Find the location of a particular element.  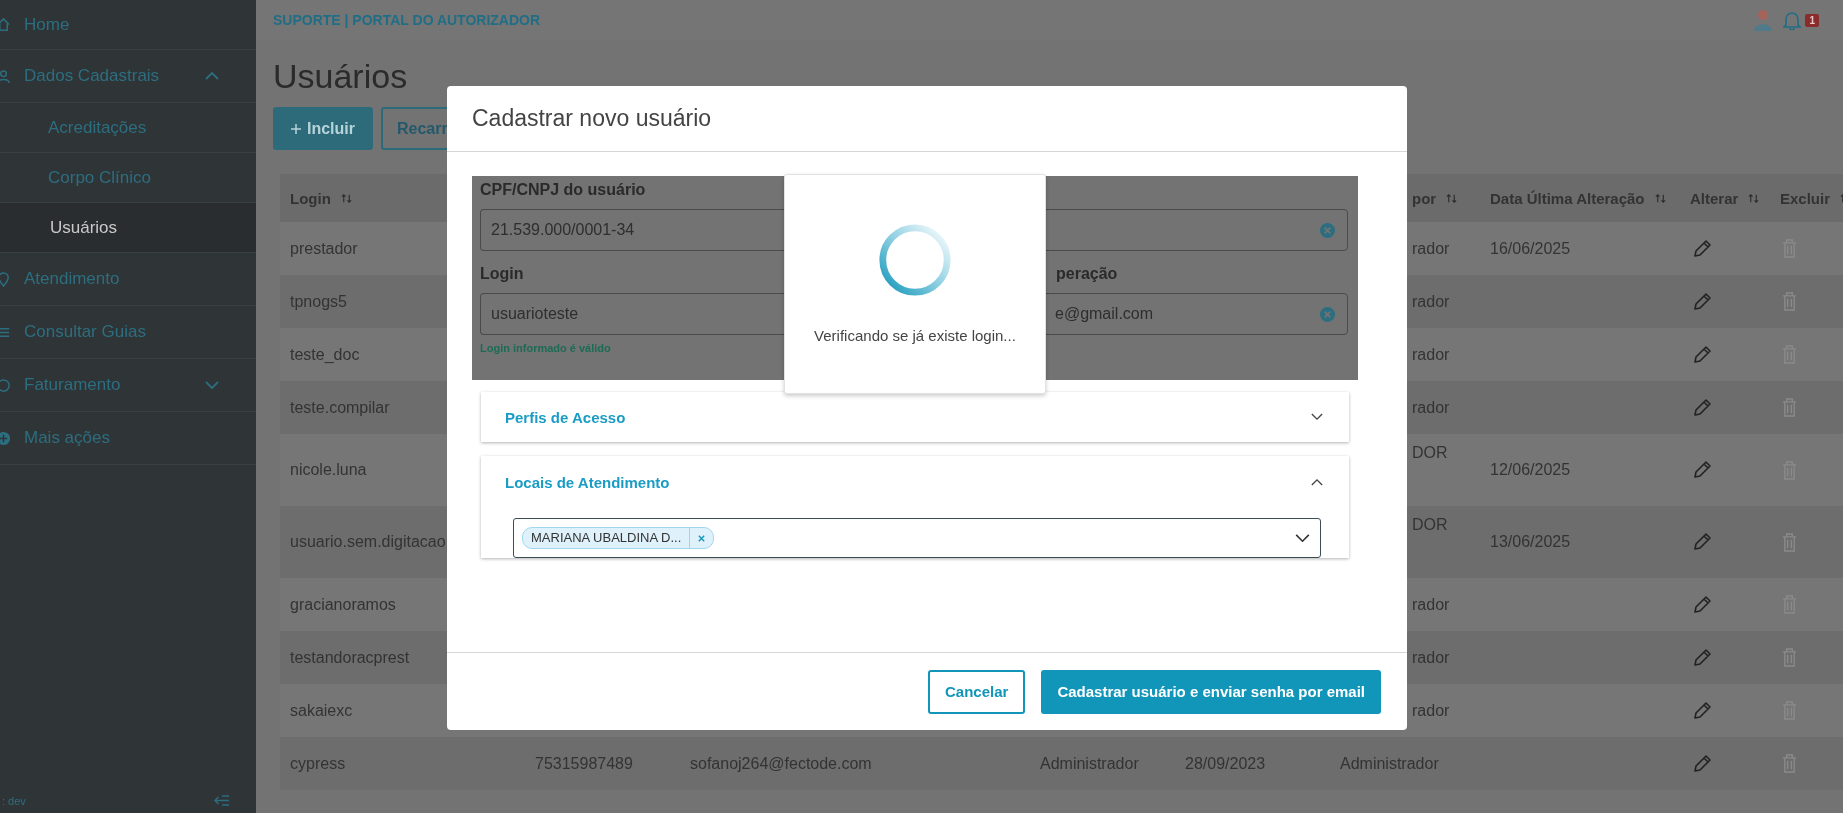

section-title: Perfis de Acesso is located at coordinates (565, 417).